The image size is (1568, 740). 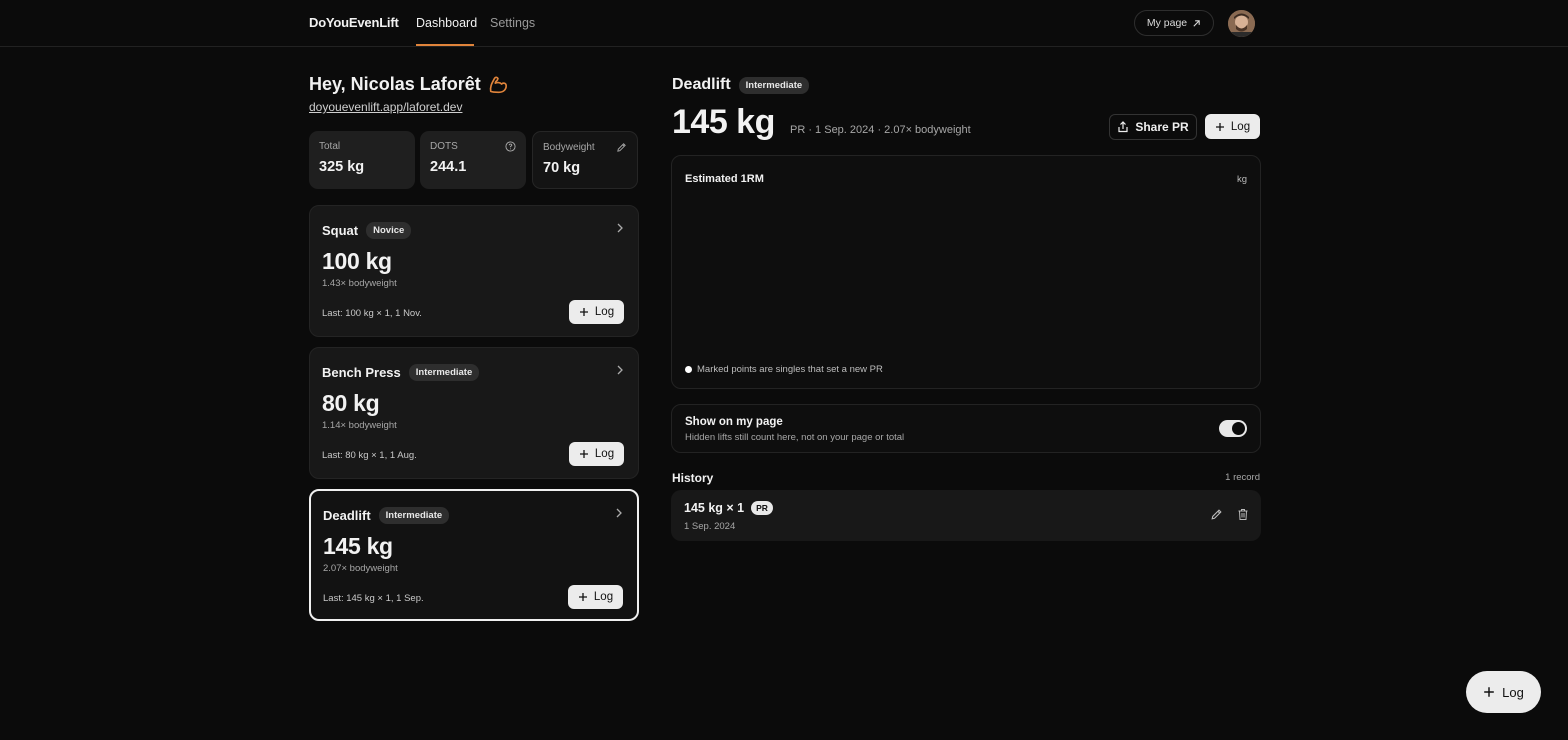 I want to click on lift-name: Squat Novice, so click(x=367, y=230).